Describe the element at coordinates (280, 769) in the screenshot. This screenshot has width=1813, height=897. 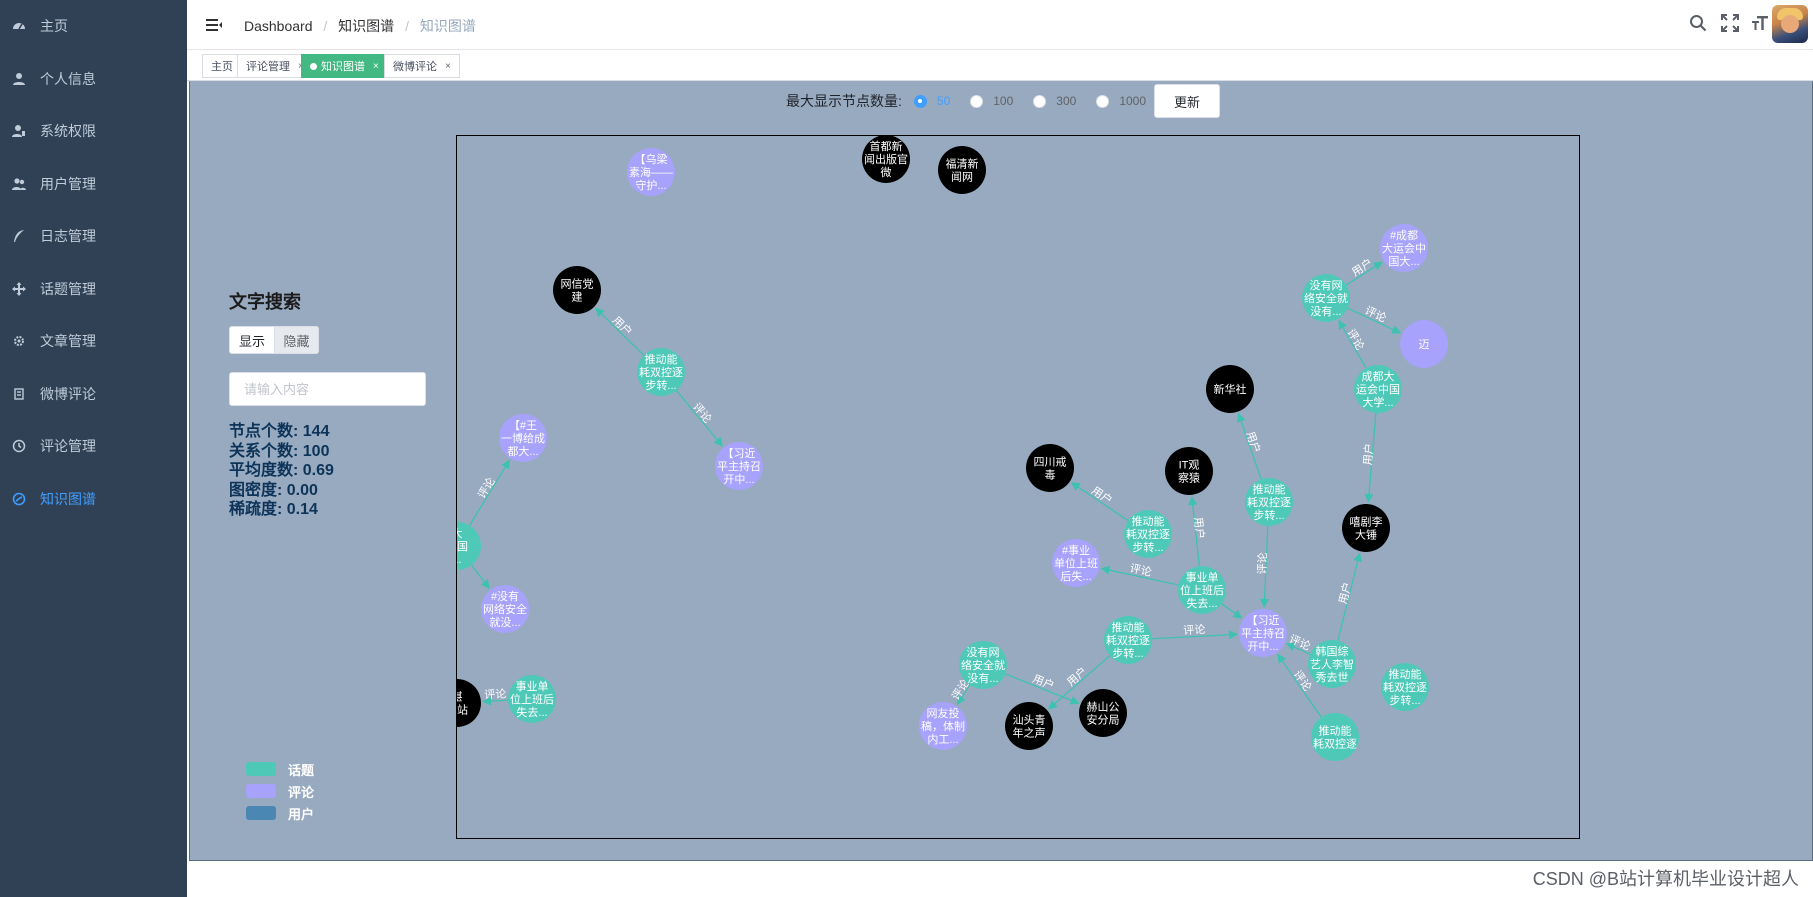
I see `legend-item: 话题` at that location.